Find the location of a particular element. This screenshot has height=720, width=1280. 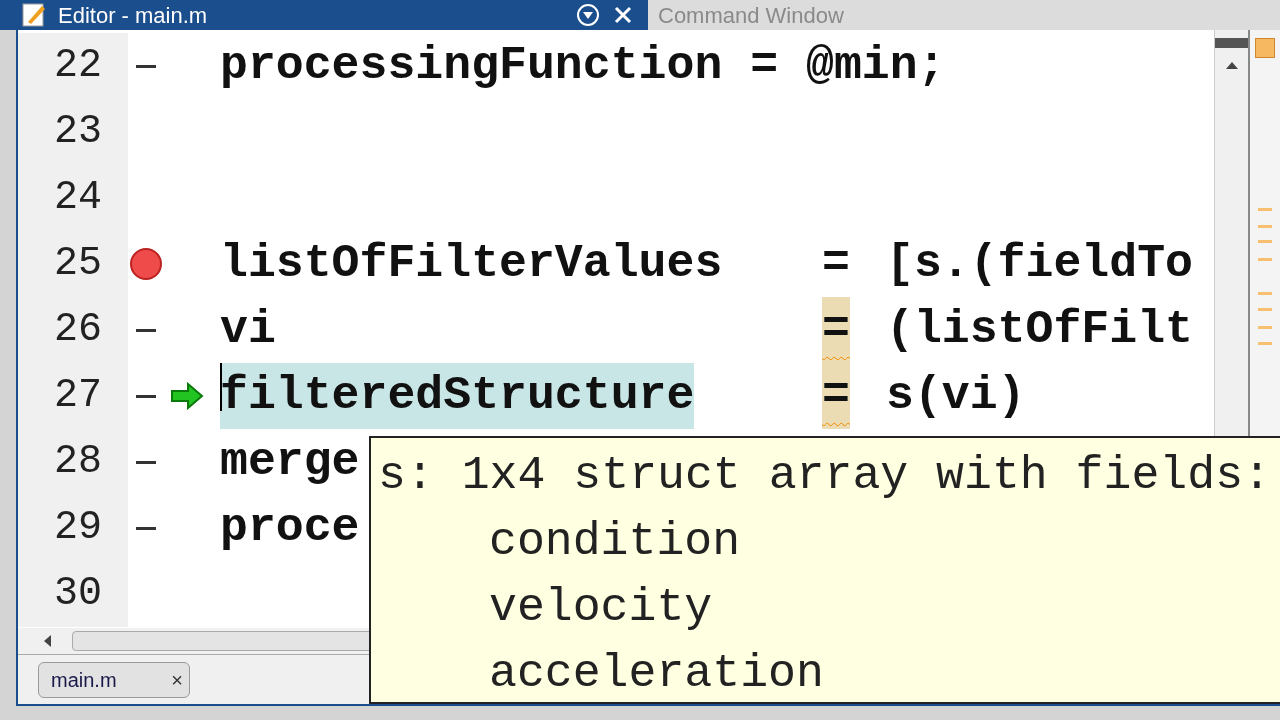

code-text: s(vi) is located at coordinates (956, 396).